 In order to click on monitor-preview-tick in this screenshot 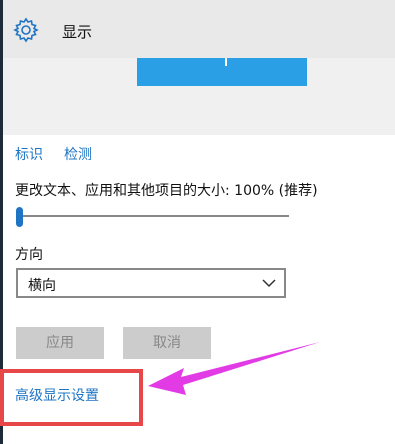, I will do `click(226, 62)`.